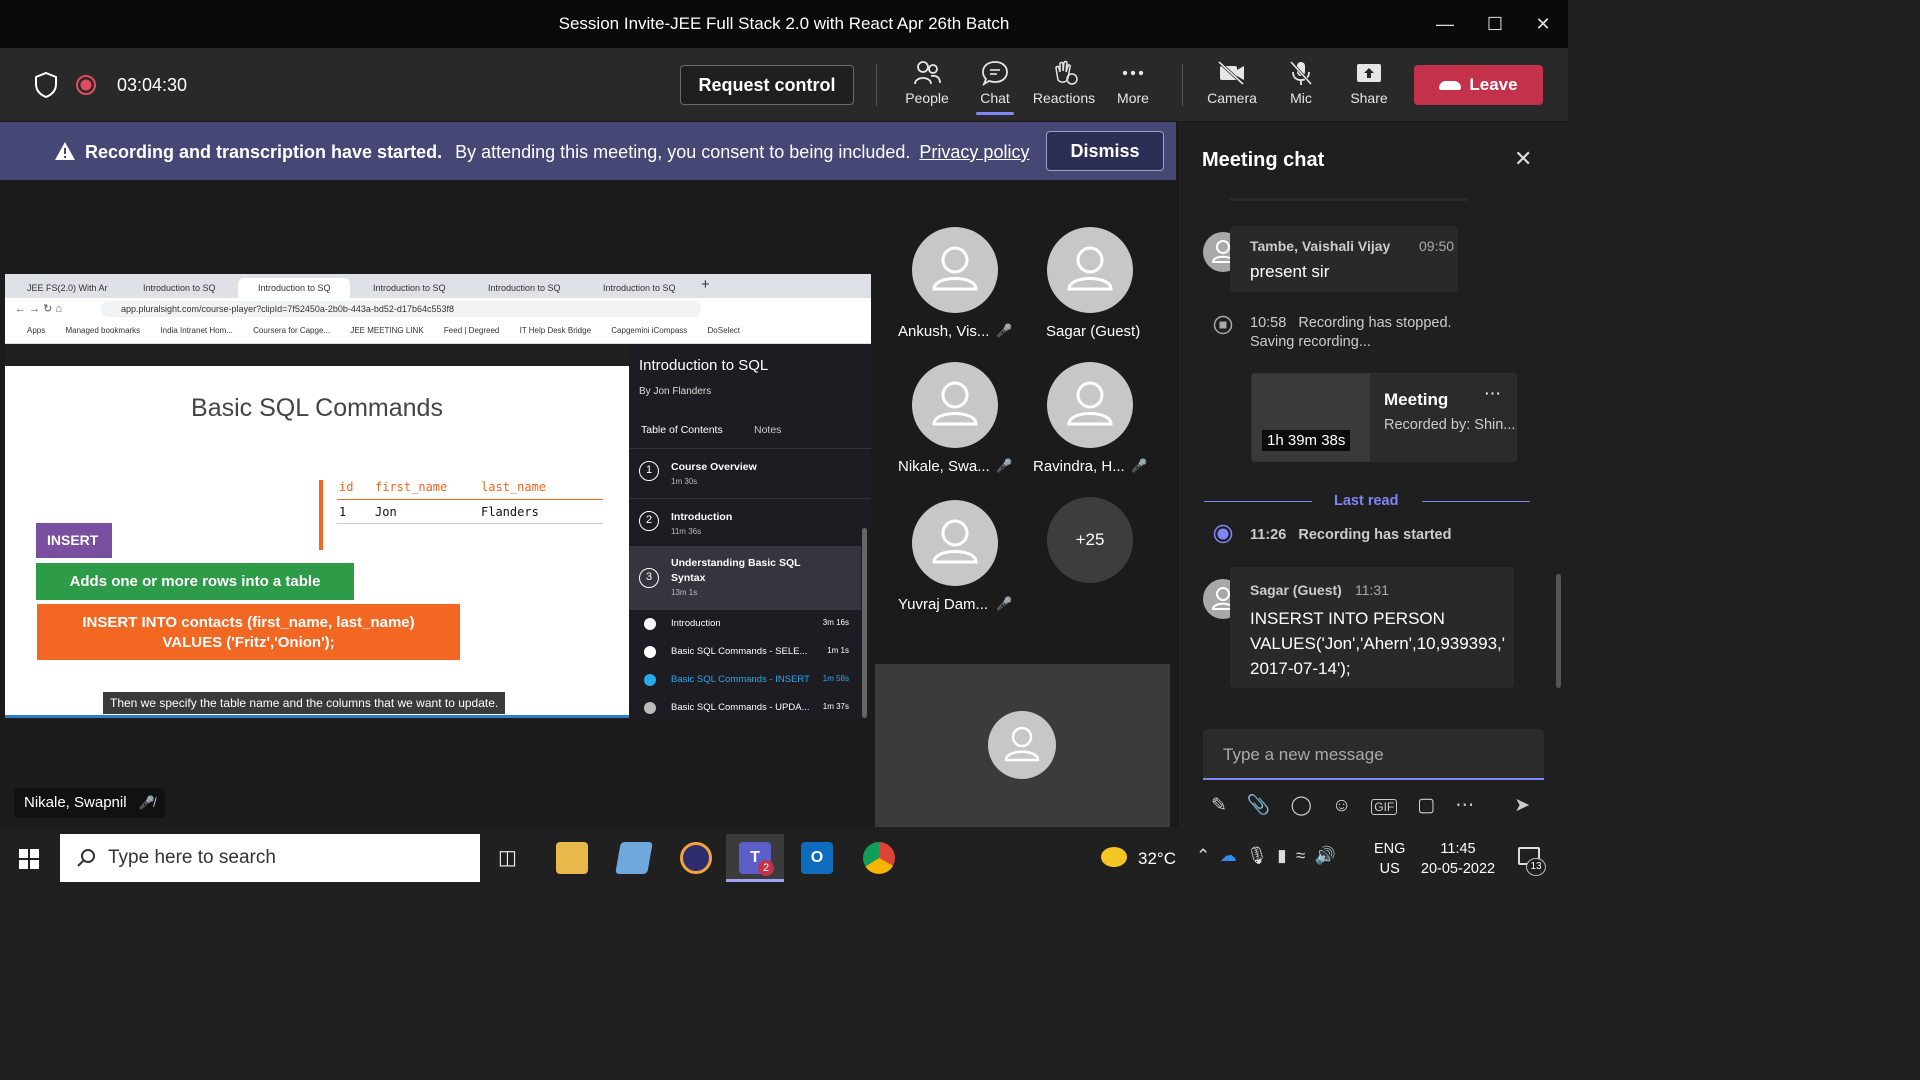 The width and height of the screenshot is (1920, 1080). I want to click on microphone-icon: 🎙, so click(1257, 855).